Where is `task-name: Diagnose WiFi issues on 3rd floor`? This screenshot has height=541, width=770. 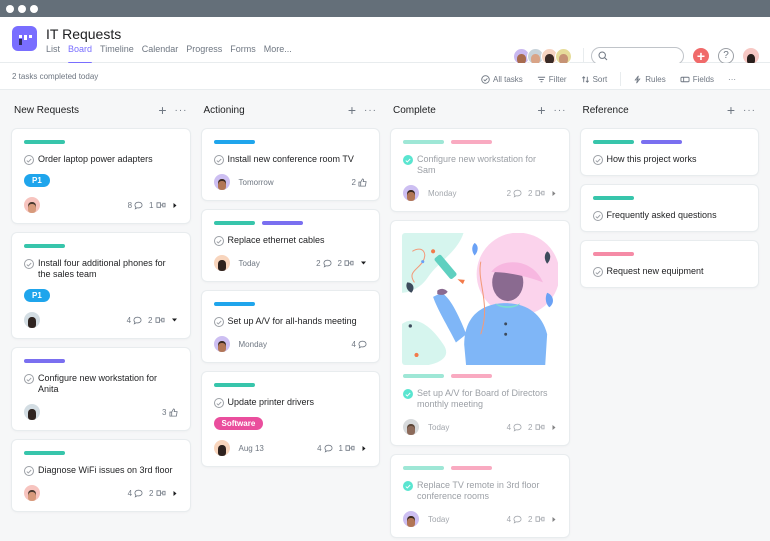
task-name: Diagnose WiFi issues on 3rd floor is located at coordinates (105, 470).